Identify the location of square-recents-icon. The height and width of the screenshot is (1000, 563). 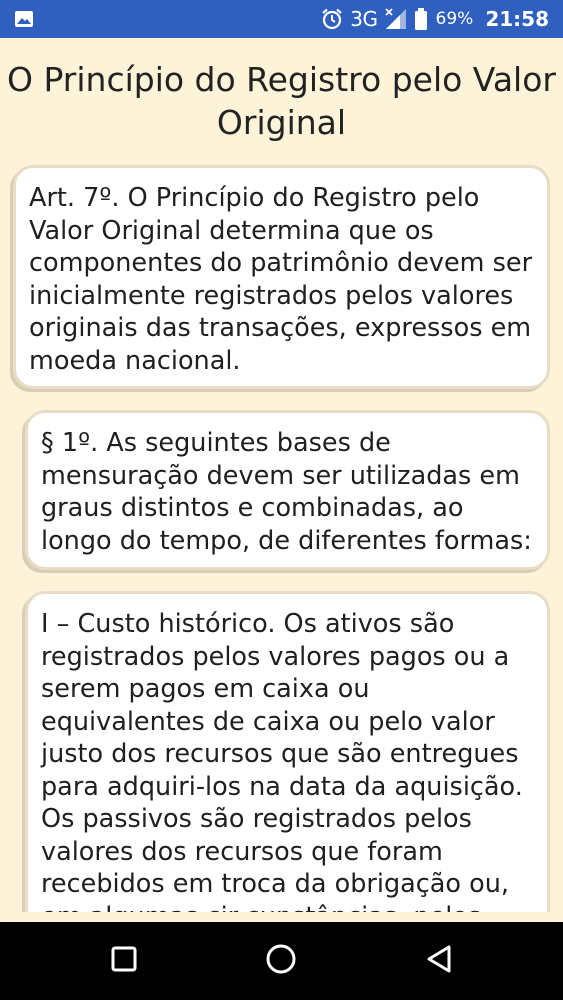
(124, 961).